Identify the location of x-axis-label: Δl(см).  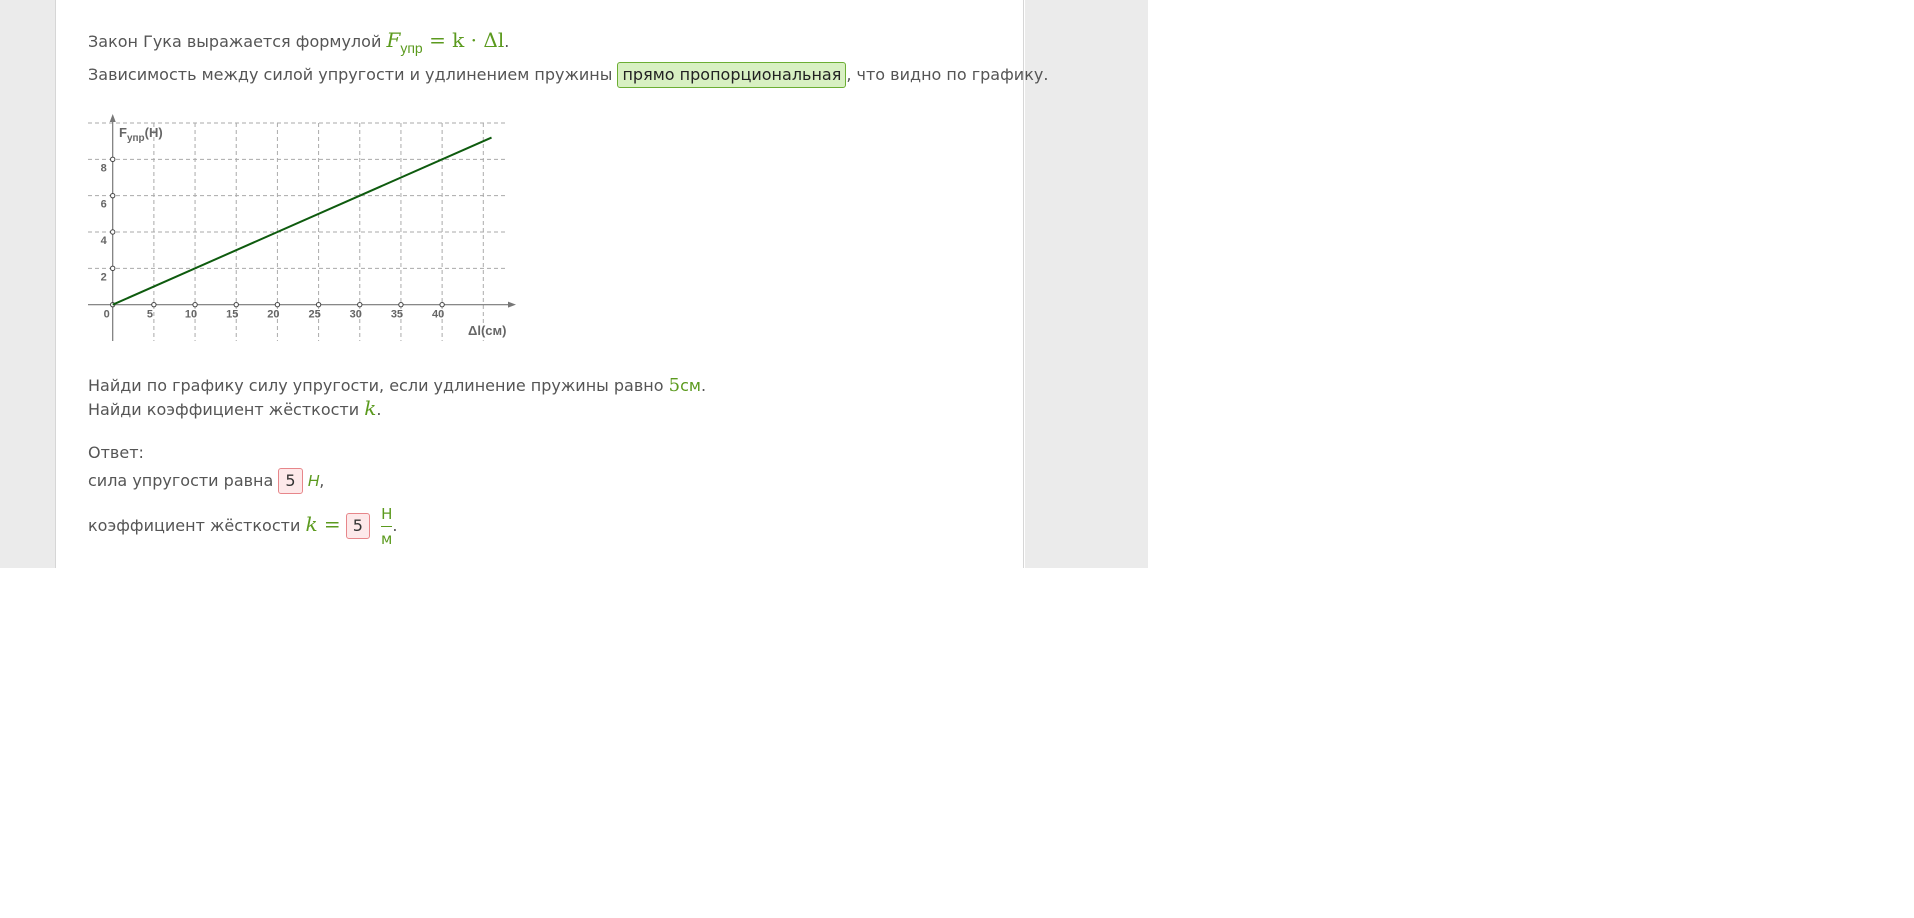
(487, 330).